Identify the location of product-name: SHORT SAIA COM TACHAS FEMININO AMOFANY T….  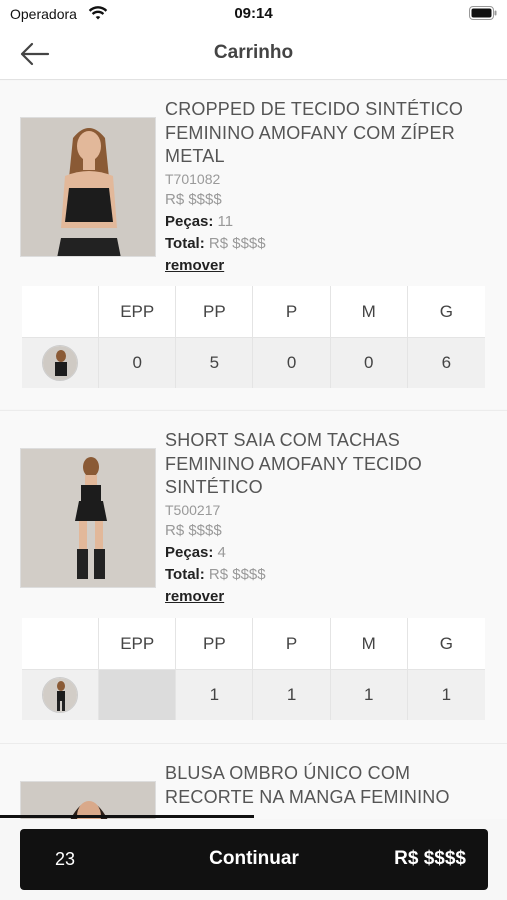
(325, 464).